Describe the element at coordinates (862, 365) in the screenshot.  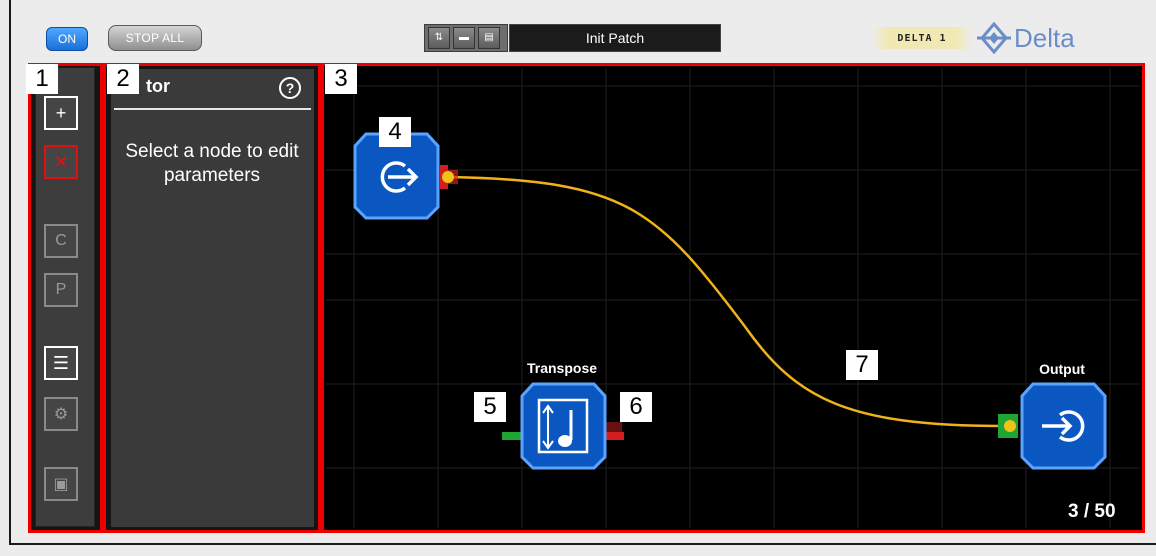
I see `callout-7: 7` at that location.